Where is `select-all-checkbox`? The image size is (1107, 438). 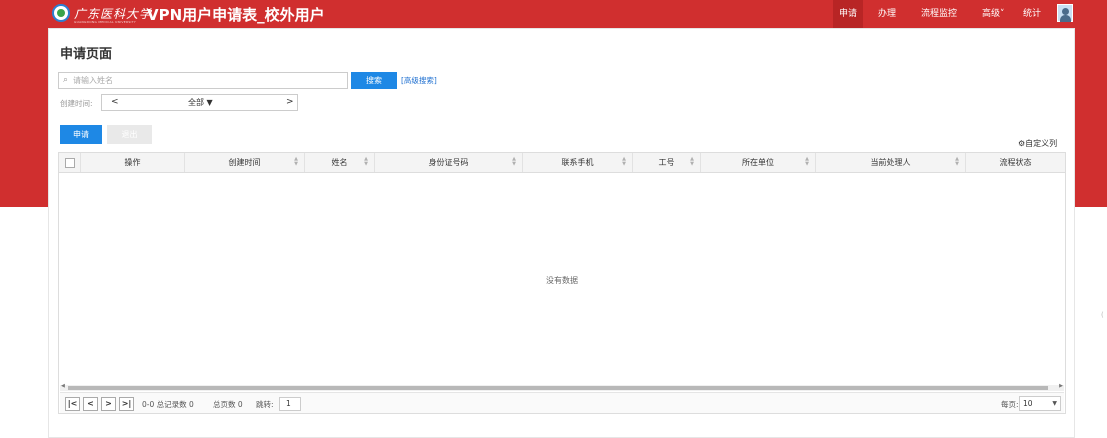 select-all-checkbox is located at coordinates (70, 163).